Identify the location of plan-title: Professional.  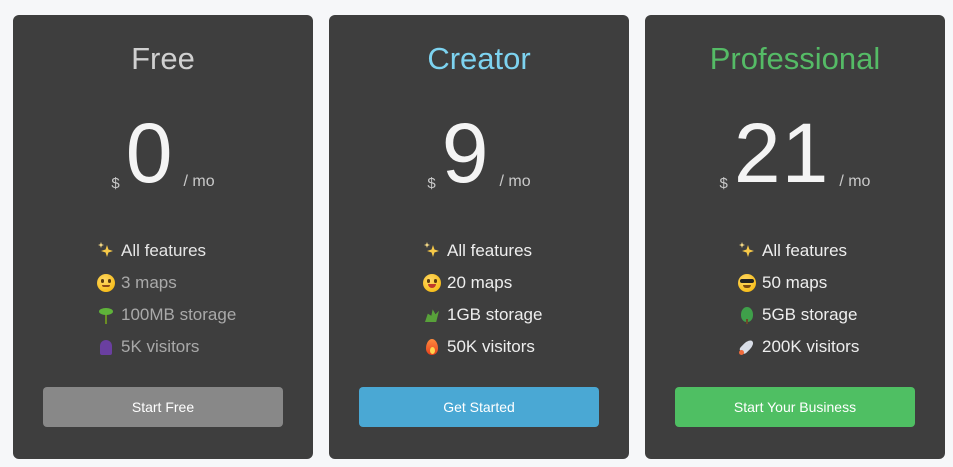
(795, 58).